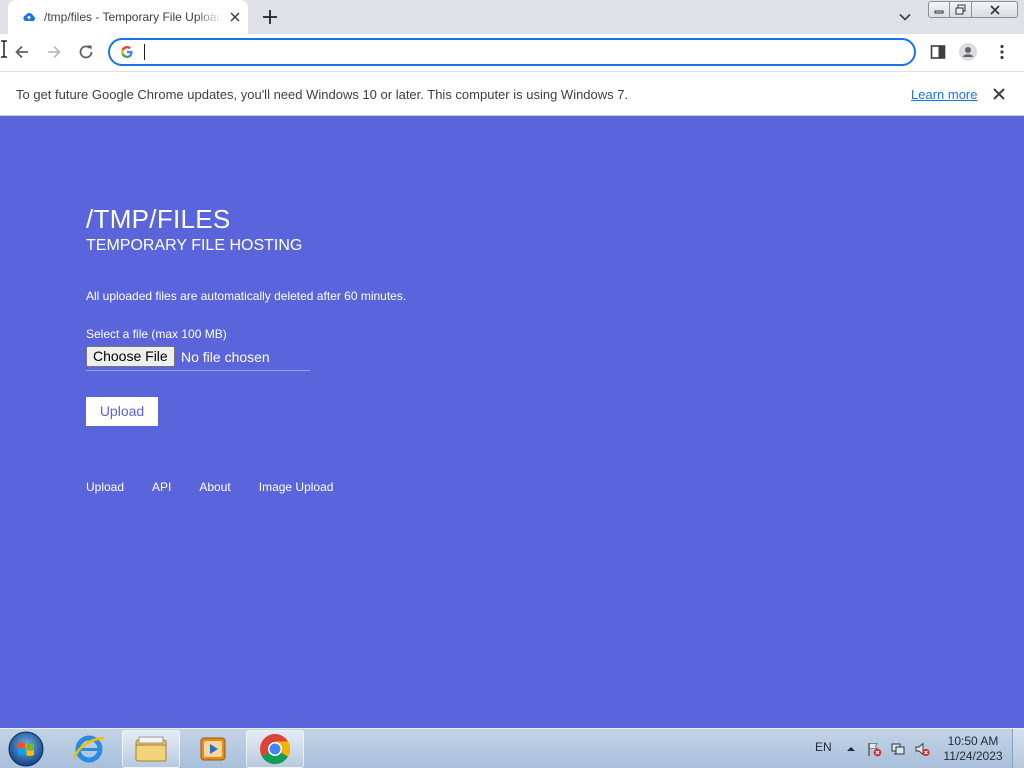  What do you see at coordinates (922, 749) in the screenshot?
I see `volume-muted-icon` at bounding box center [922, 749].